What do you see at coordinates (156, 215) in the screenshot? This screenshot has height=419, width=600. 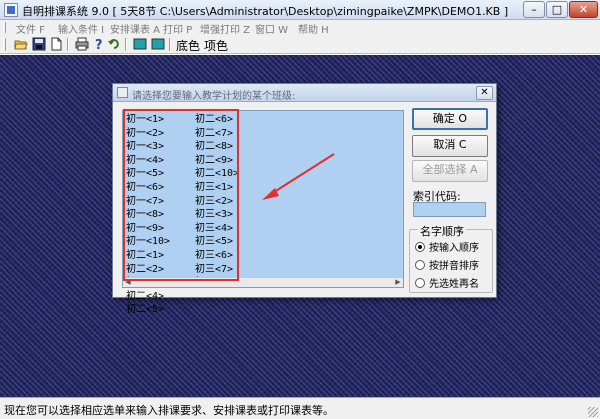 I see `list-item: 初一<8>` at bounding box center [156, 215].